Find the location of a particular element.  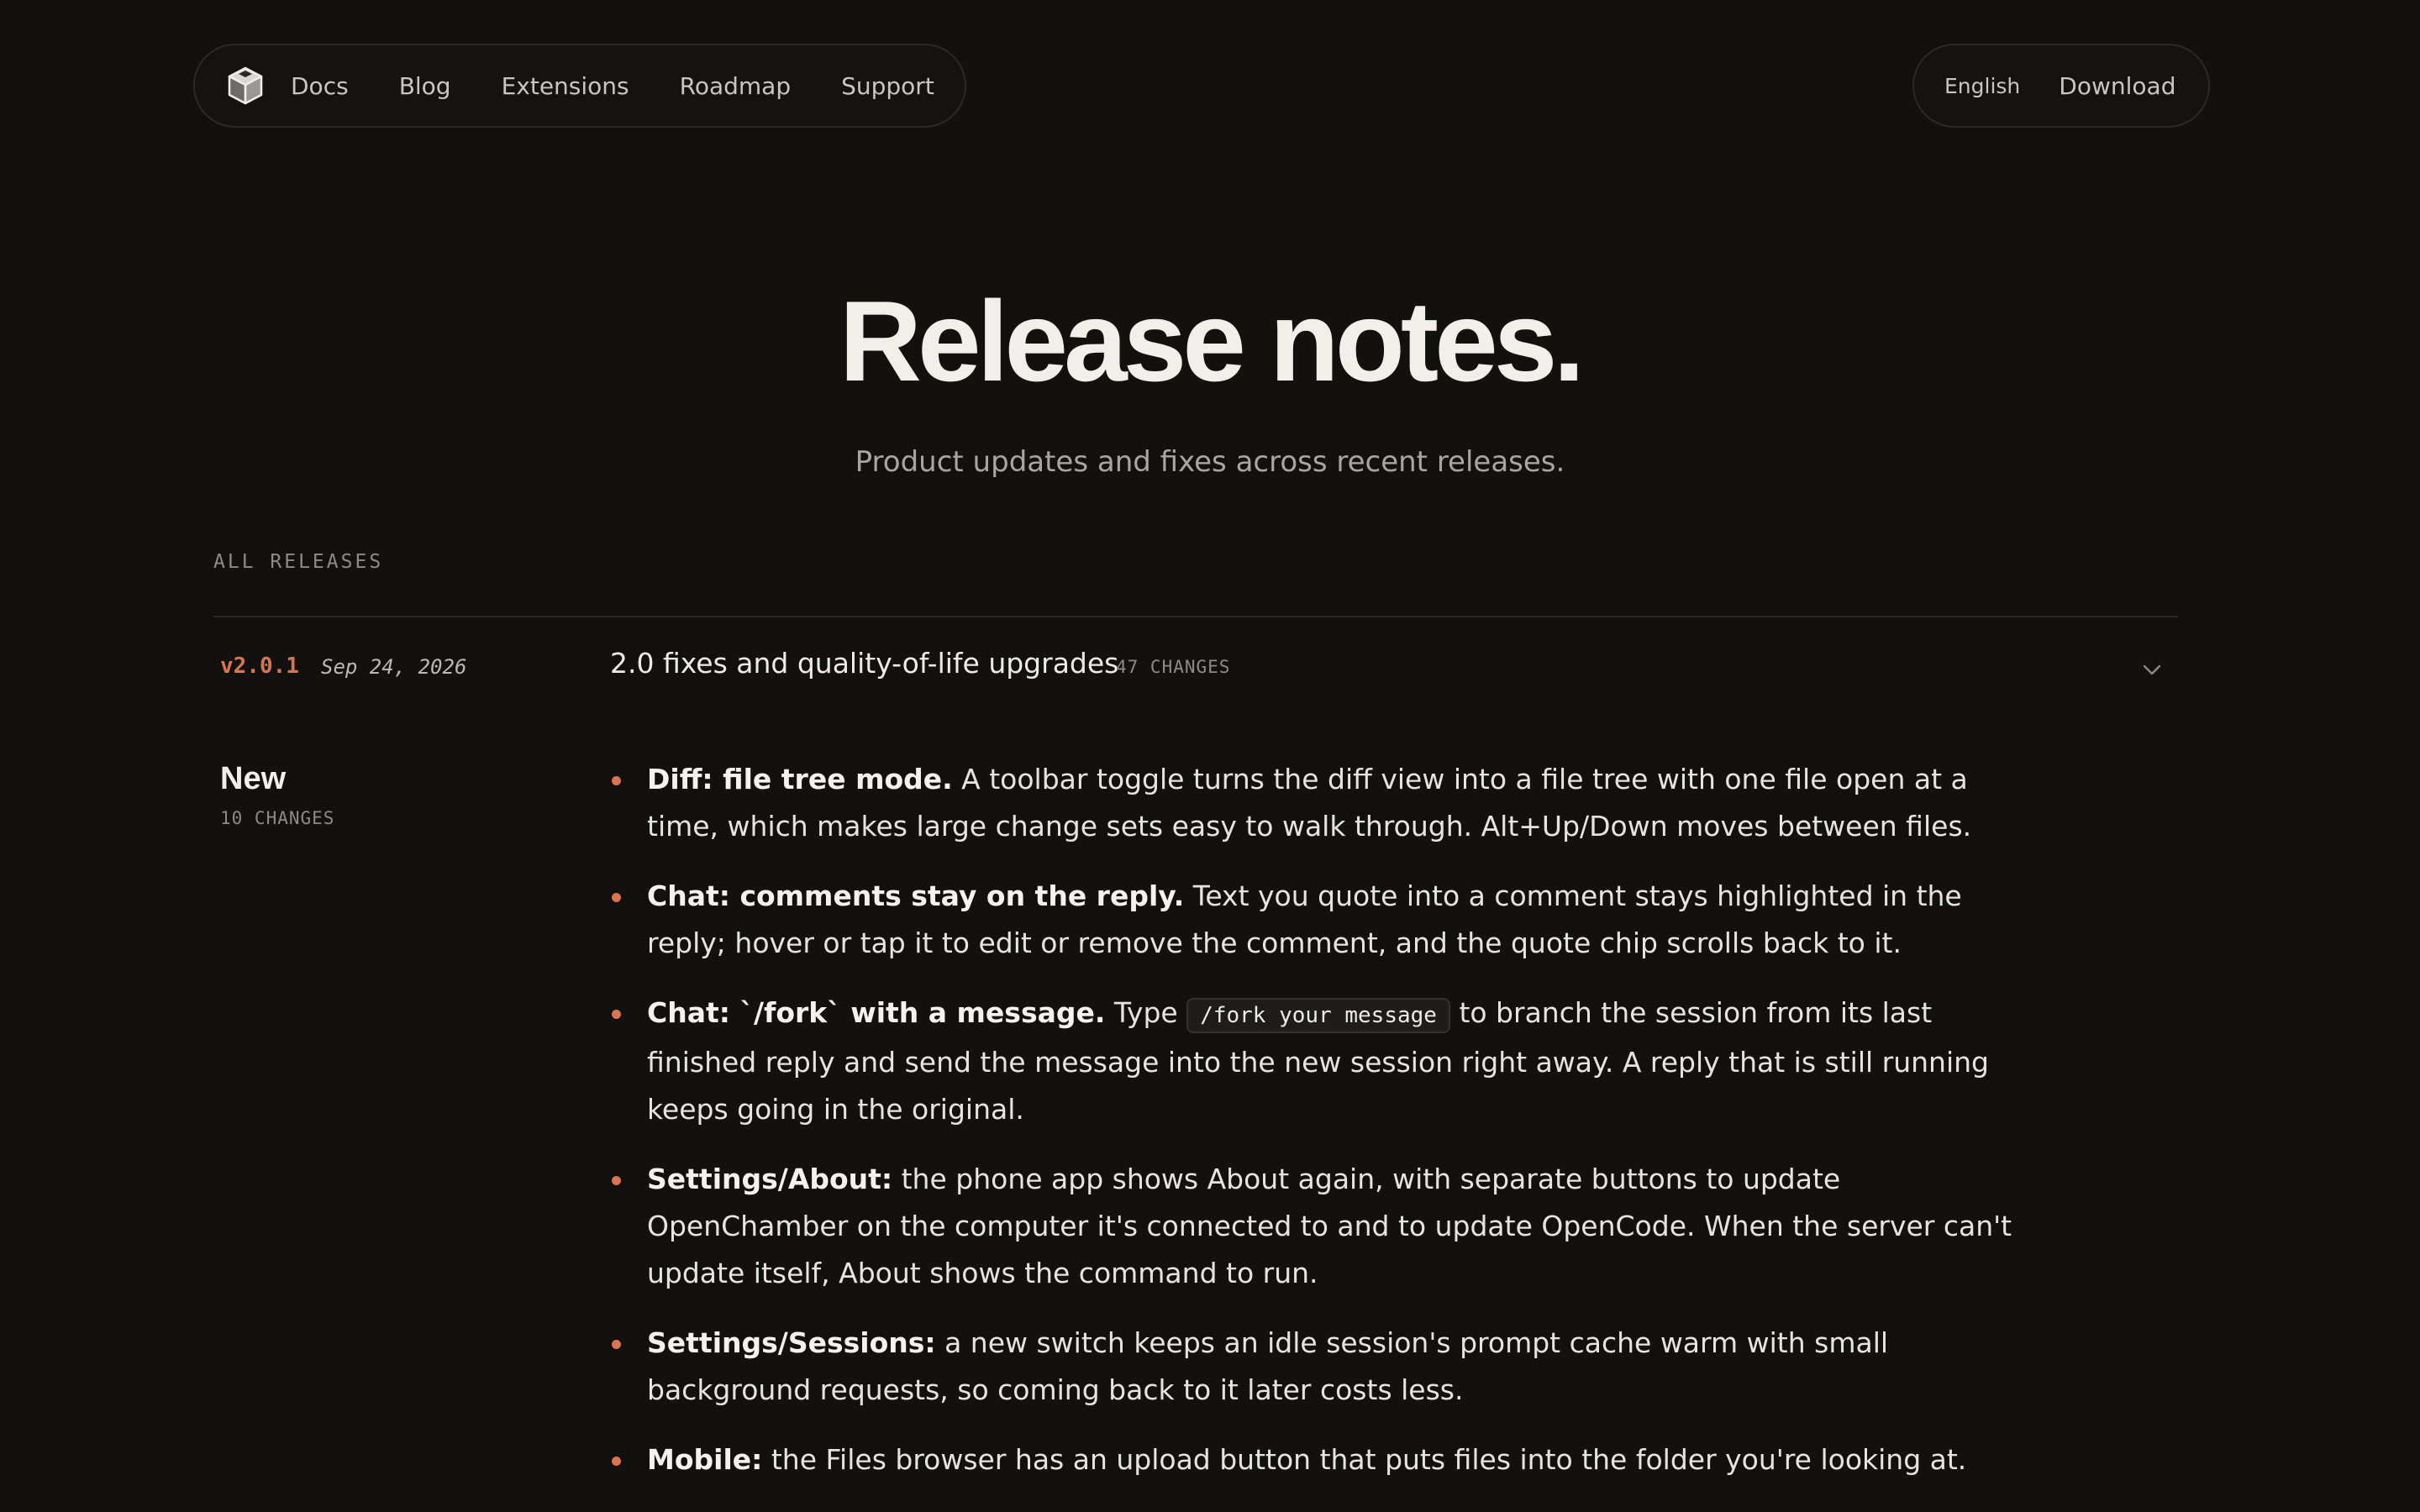

section-divider is located at coordinates (1195, 616).